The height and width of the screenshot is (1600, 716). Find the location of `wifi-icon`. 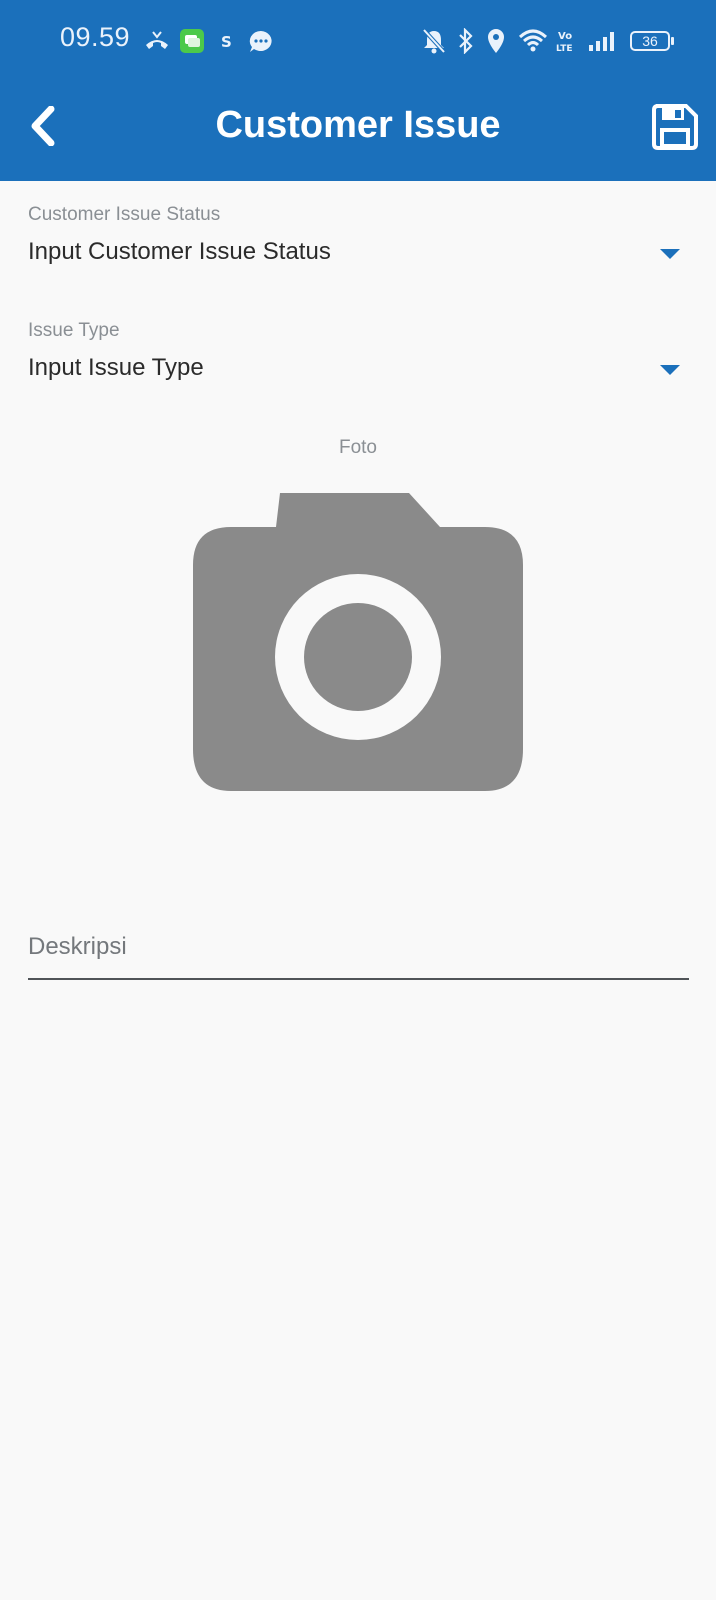

wifi-icon is located at coordinates (533, 40).